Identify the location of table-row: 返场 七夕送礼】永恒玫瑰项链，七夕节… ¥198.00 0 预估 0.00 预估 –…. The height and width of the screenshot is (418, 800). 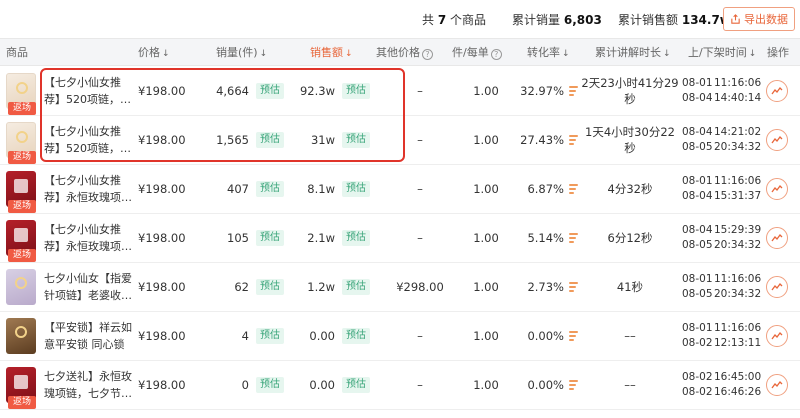
(400, 385).